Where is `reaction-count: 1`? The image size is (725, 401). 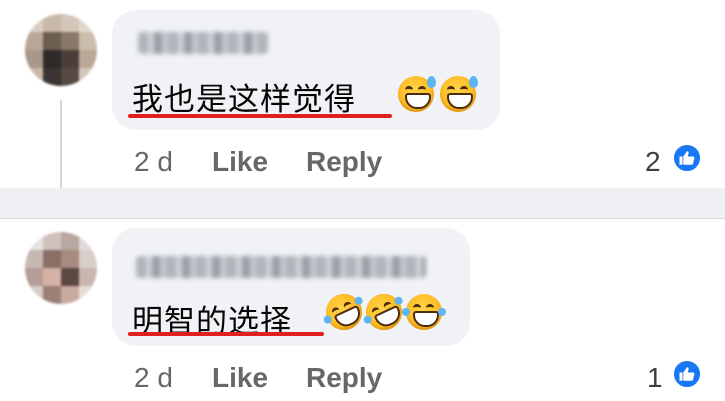 reaction-count: 1 is located at coordinates (655, 378).